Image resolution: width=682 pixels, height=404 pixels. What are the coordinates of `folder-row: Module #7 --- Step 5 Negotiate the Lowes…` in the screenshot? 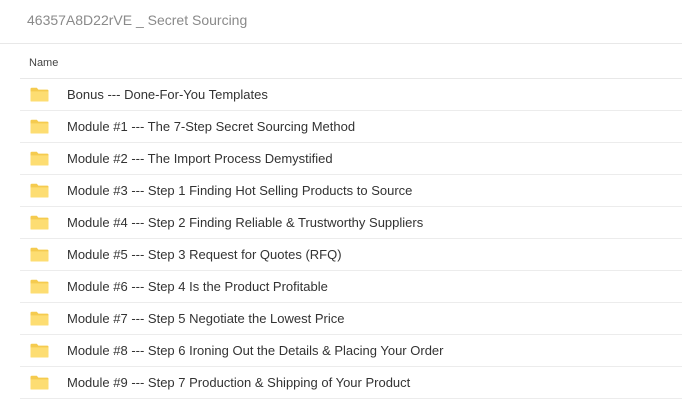 It's located at (351, 319).